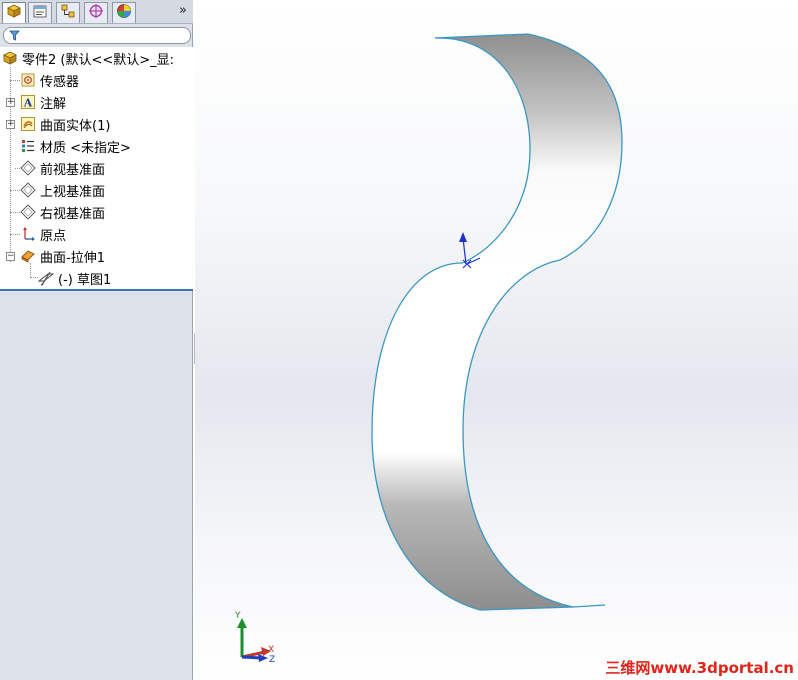 This screenshot has height=680, width=798. I want to click on triad-y-label: Y, so click(237, 616).